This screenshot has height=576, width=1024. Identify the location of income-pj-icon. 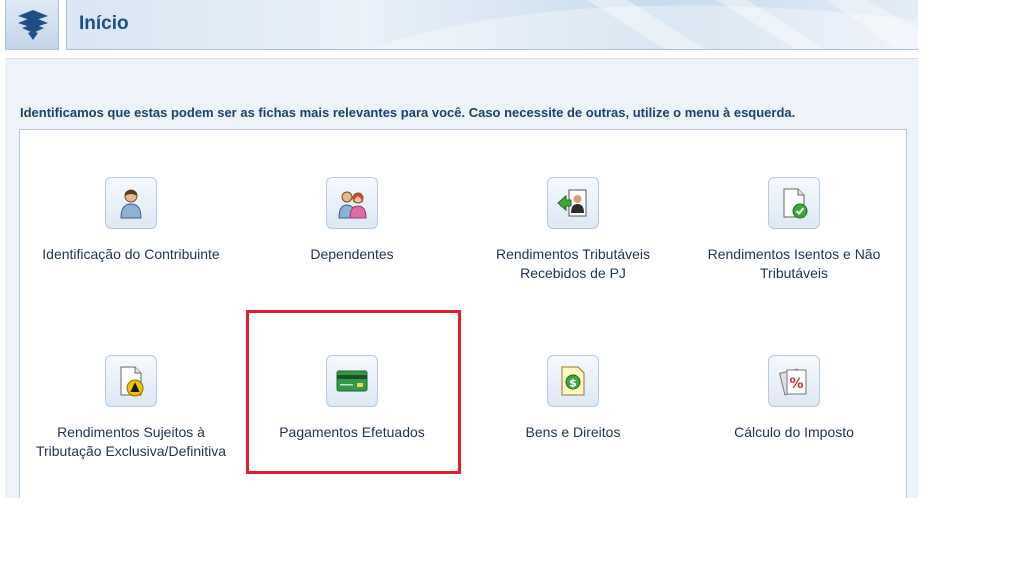
(572, 203).